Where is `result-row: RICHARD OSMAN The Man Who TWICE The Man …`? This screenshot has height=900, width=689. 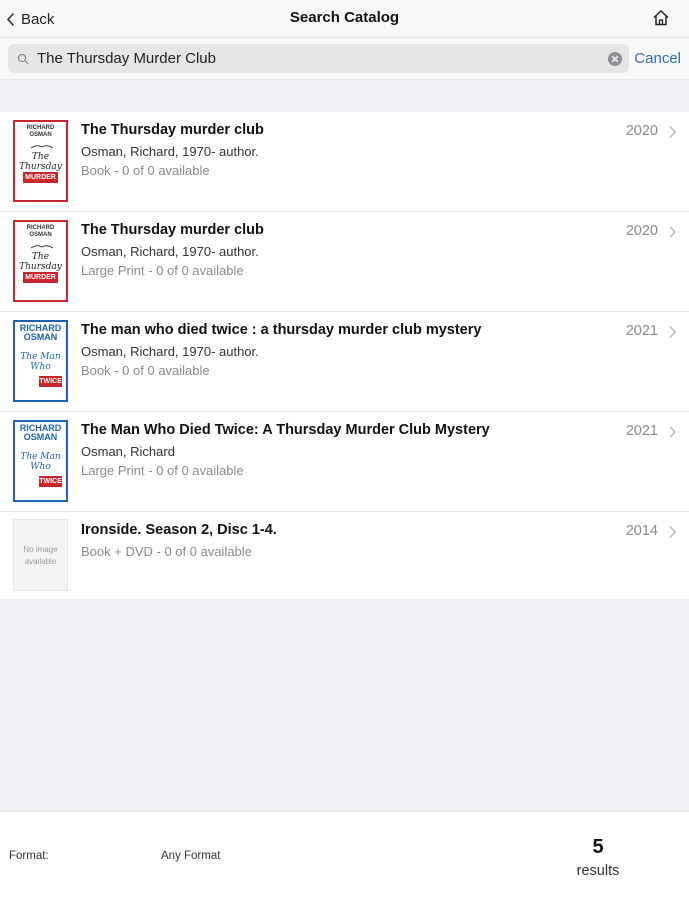
result-row: RICHARD OSMAN The Man Who TWICE The Man … is located at coordinates (344, 462).